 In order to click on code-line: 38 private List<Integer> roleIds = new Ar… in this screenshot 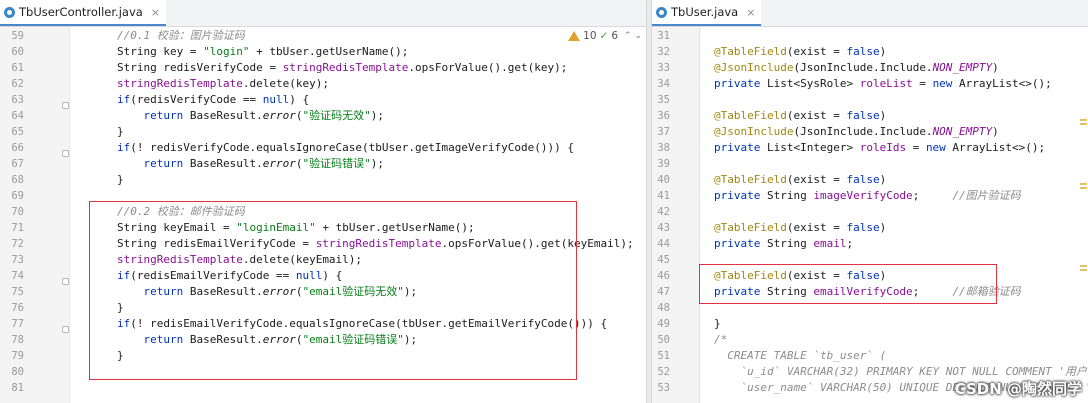, I will do `click(870, 148)`.